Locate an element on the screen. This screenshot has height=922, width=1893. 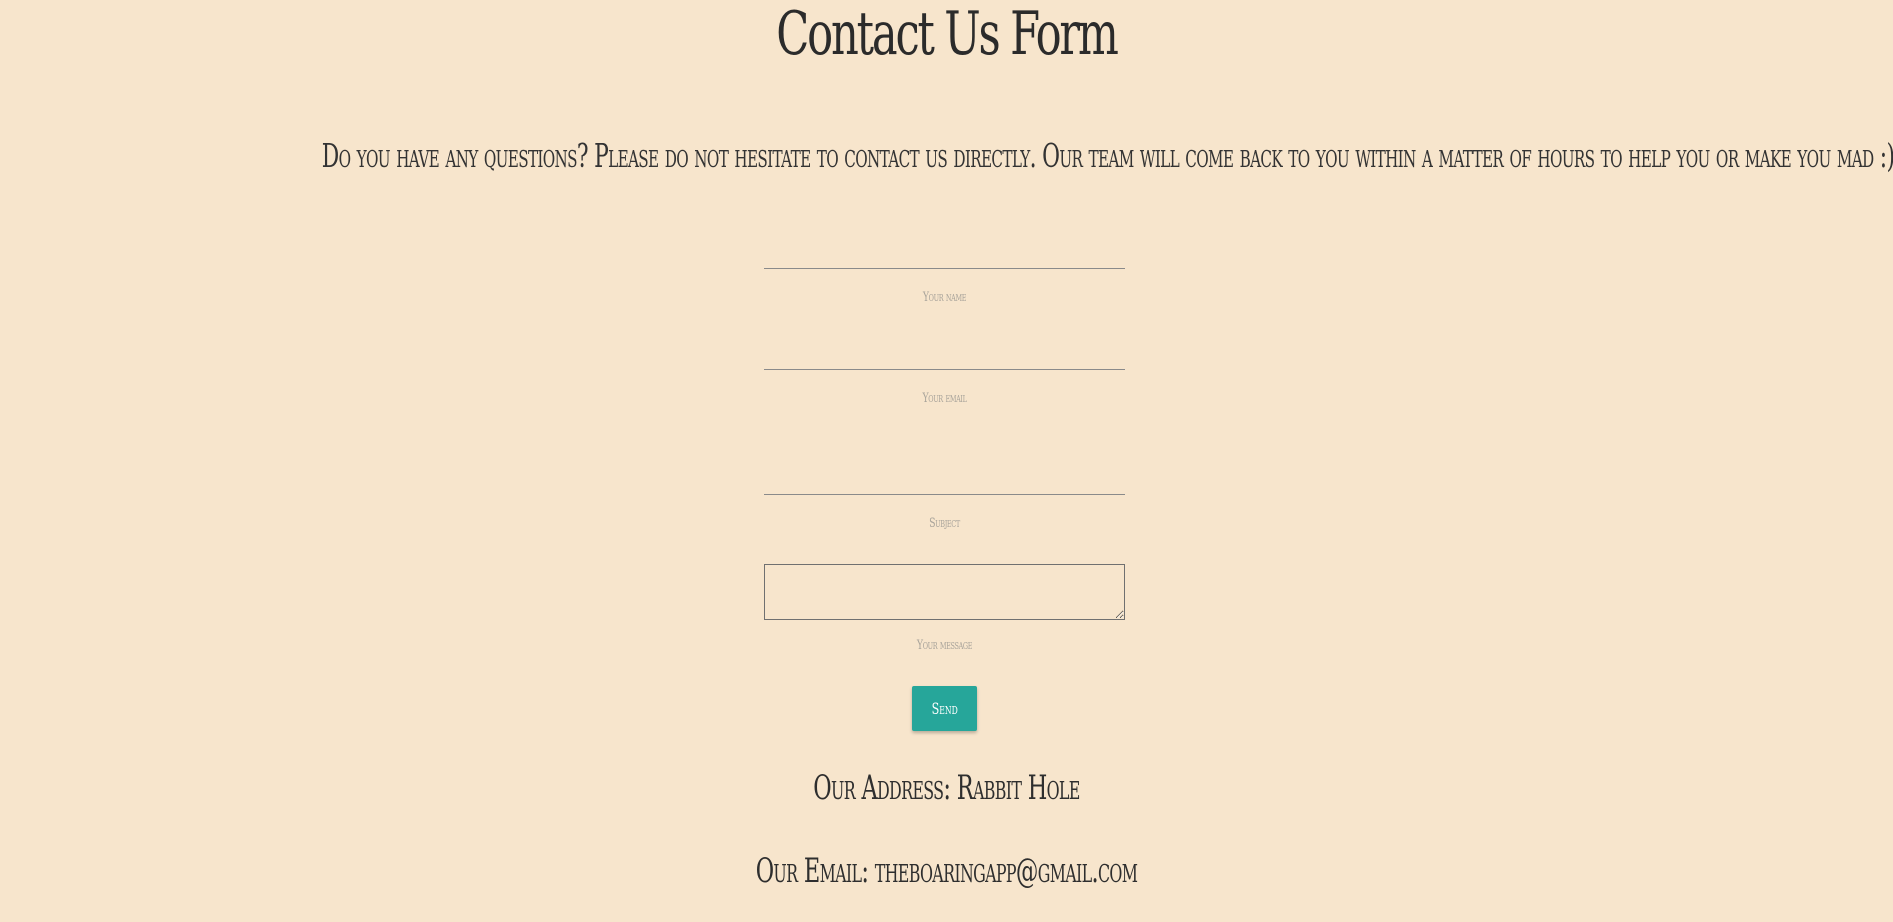
send-button-label: Send is located at coordinates (944, 708).